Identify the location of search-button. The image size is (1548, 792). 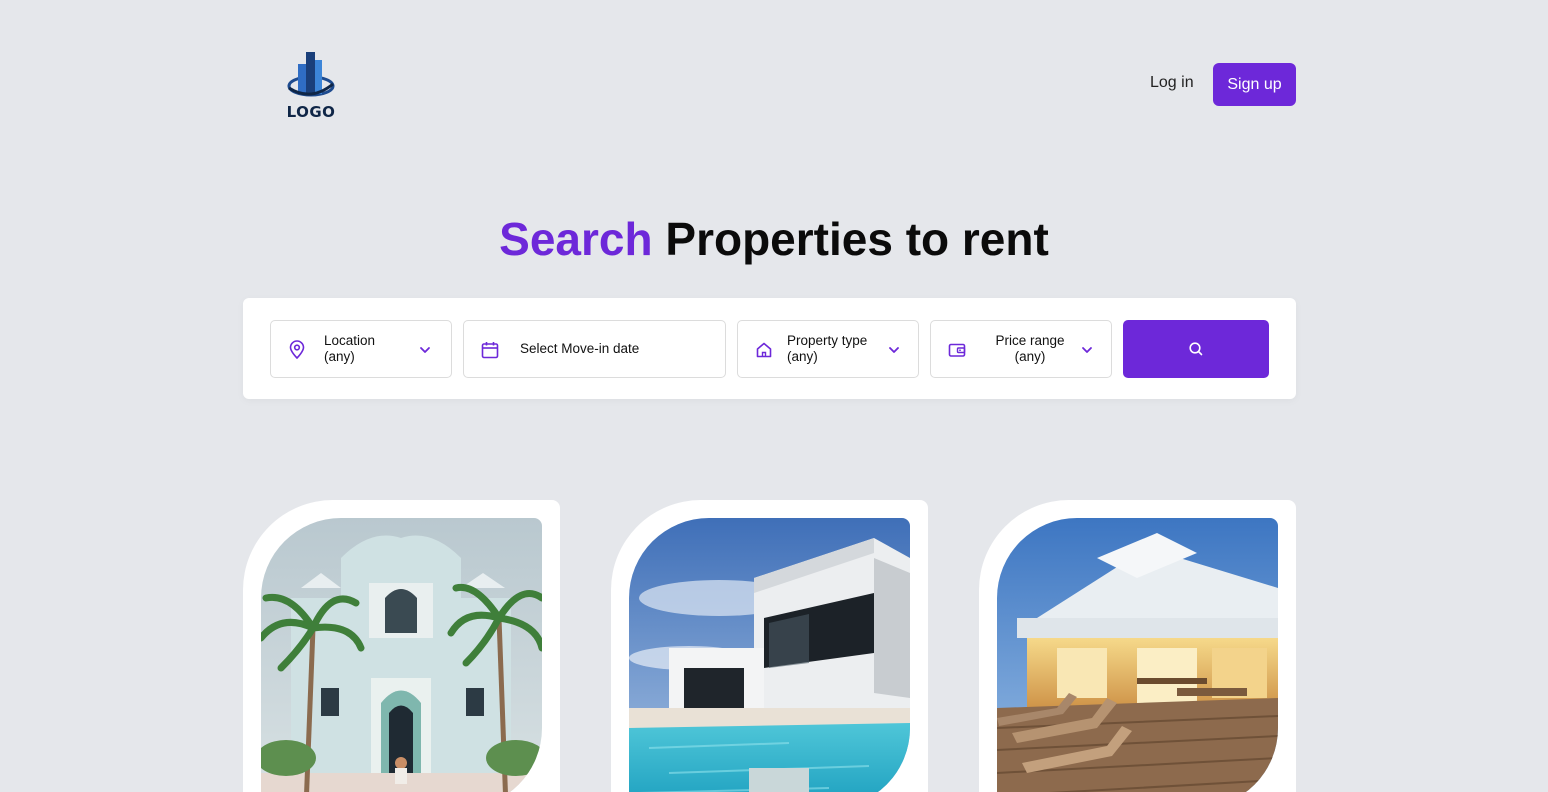
(1196, 349).